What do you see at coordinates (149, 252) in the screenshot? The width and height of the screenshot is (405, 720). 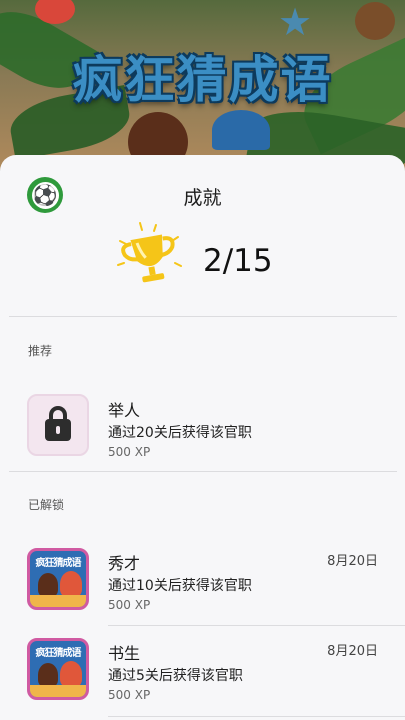 I see `trophy-icon` at bounding box center [149, 252].